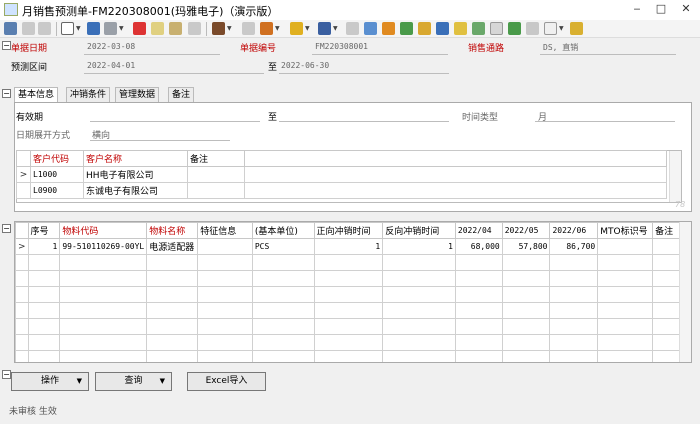 The width and height of the screenshot is (700, 424). I want to click on table-row: > L1000 HH电子有限公司, so click(341, 174).